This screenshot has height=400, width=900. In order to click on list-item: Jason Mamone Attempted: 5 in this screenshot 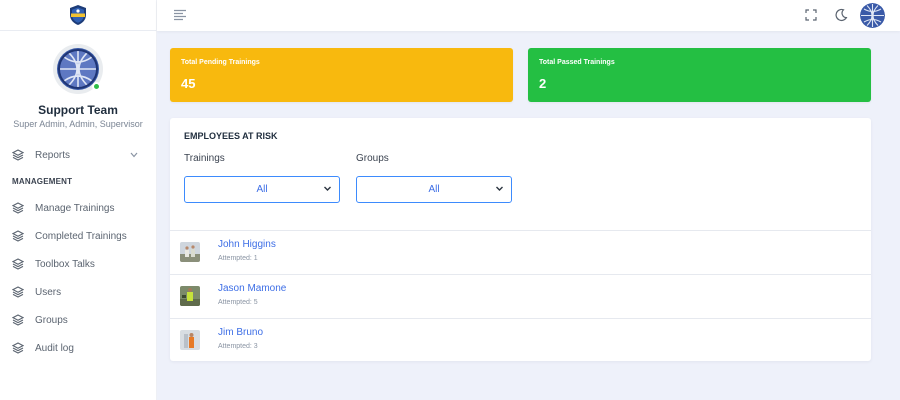, I will do `click(520, 296)`.